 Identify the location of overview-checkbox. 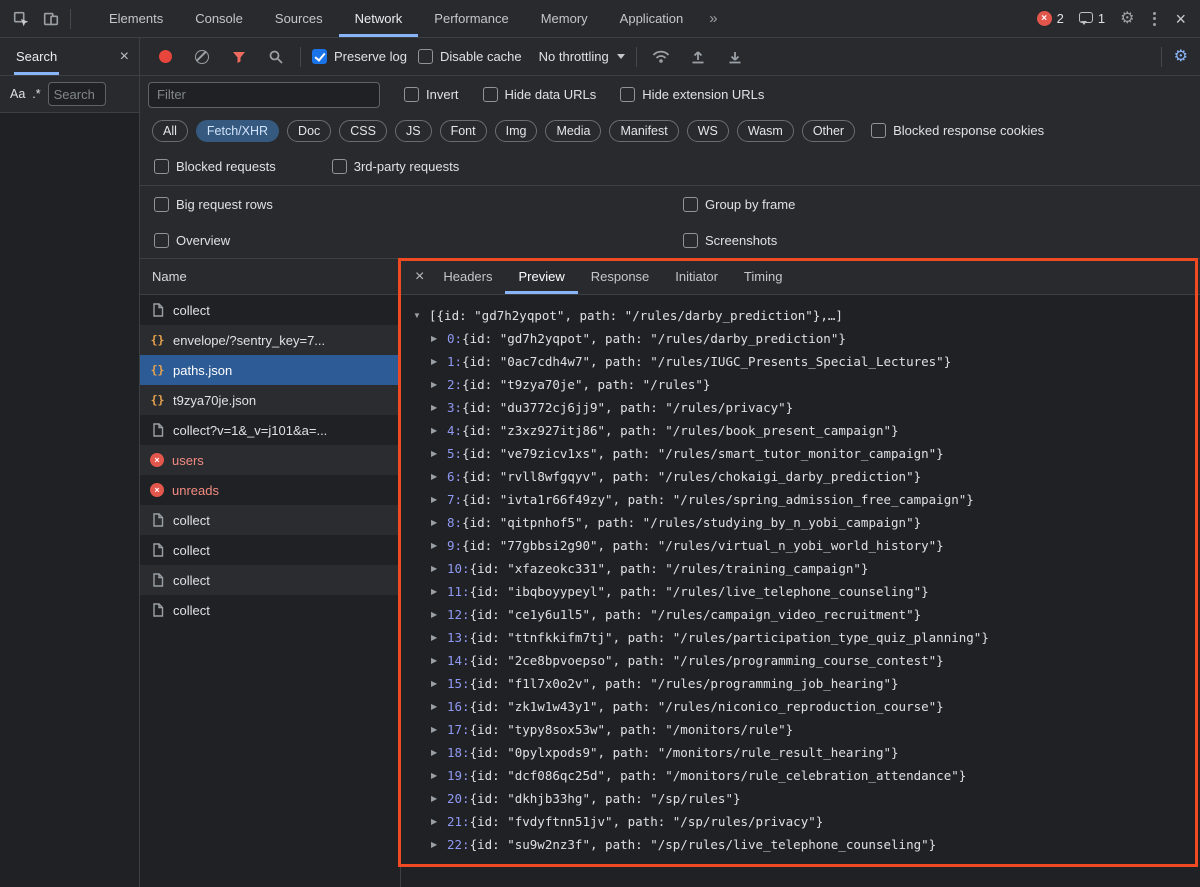
(161, 240).